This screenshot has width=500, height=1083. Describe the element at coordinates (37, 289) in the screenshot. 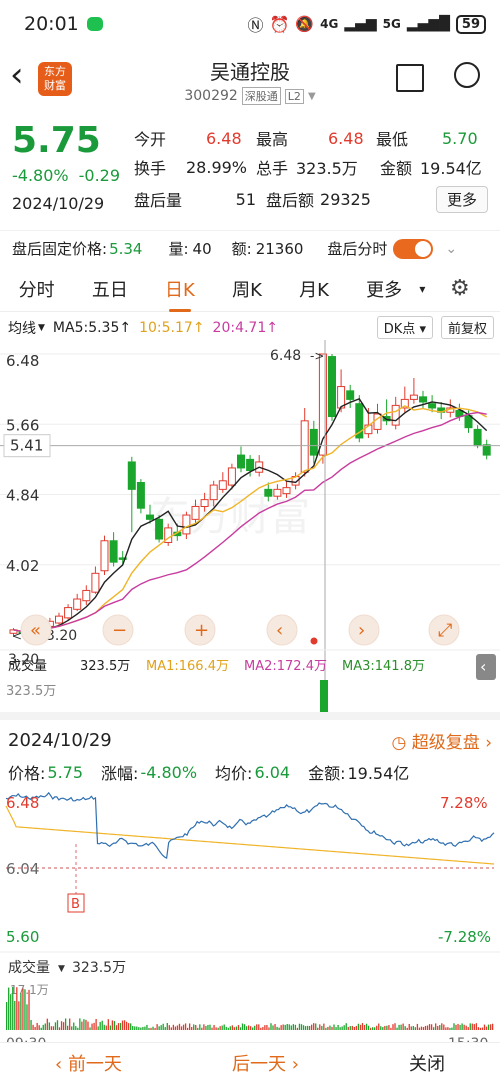

I see `tab-0: 分时` at that location.